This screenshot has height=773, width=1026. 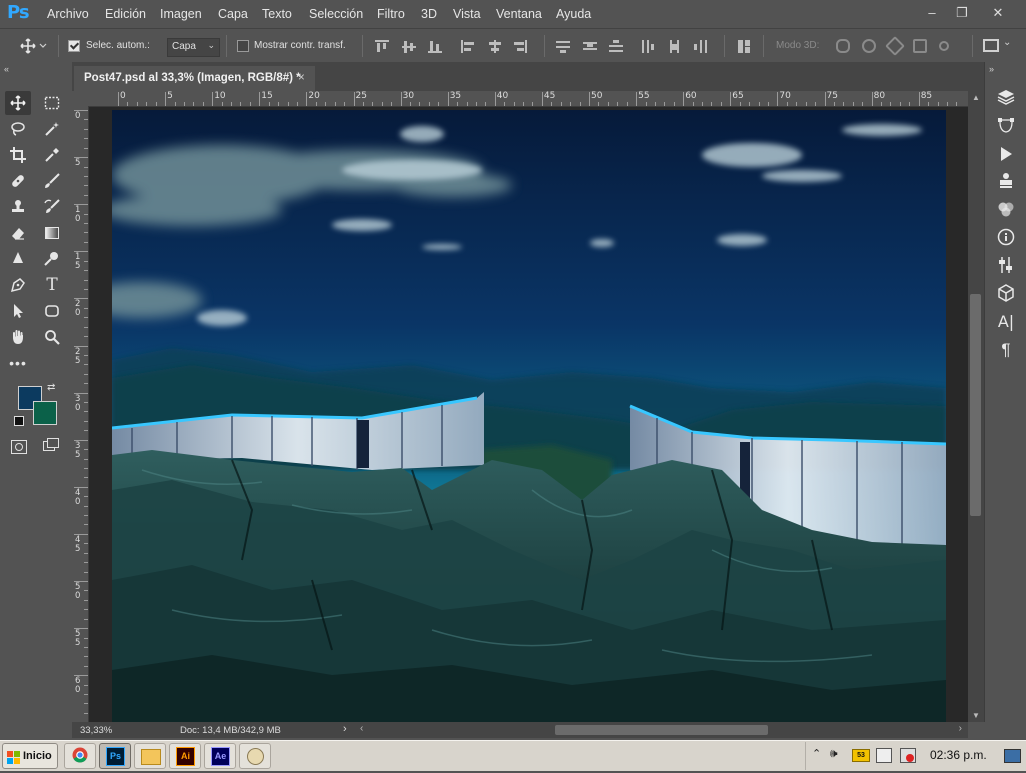 What do you see at coordinates (52, 259) in the screenshot?
I see `dodge-tool` at bounding box center [52, 259].